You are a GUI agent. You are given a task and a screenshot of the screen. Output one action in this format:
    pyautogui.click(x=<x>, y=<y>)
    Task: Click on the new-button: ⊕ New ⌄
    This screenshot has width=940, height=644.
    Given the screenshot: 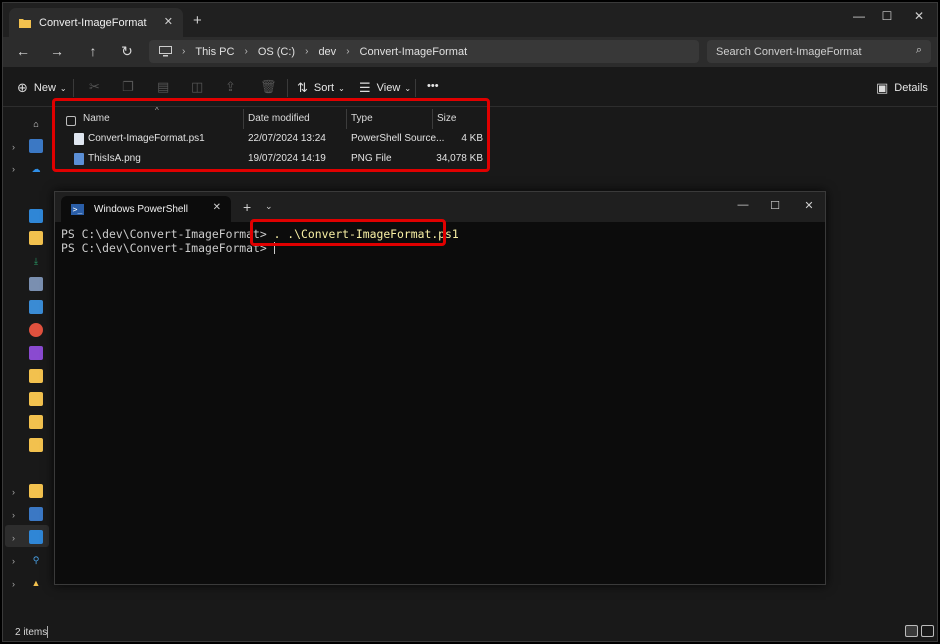 What is the action you would take?
    pyautogui.click(x=42, y=88)
    